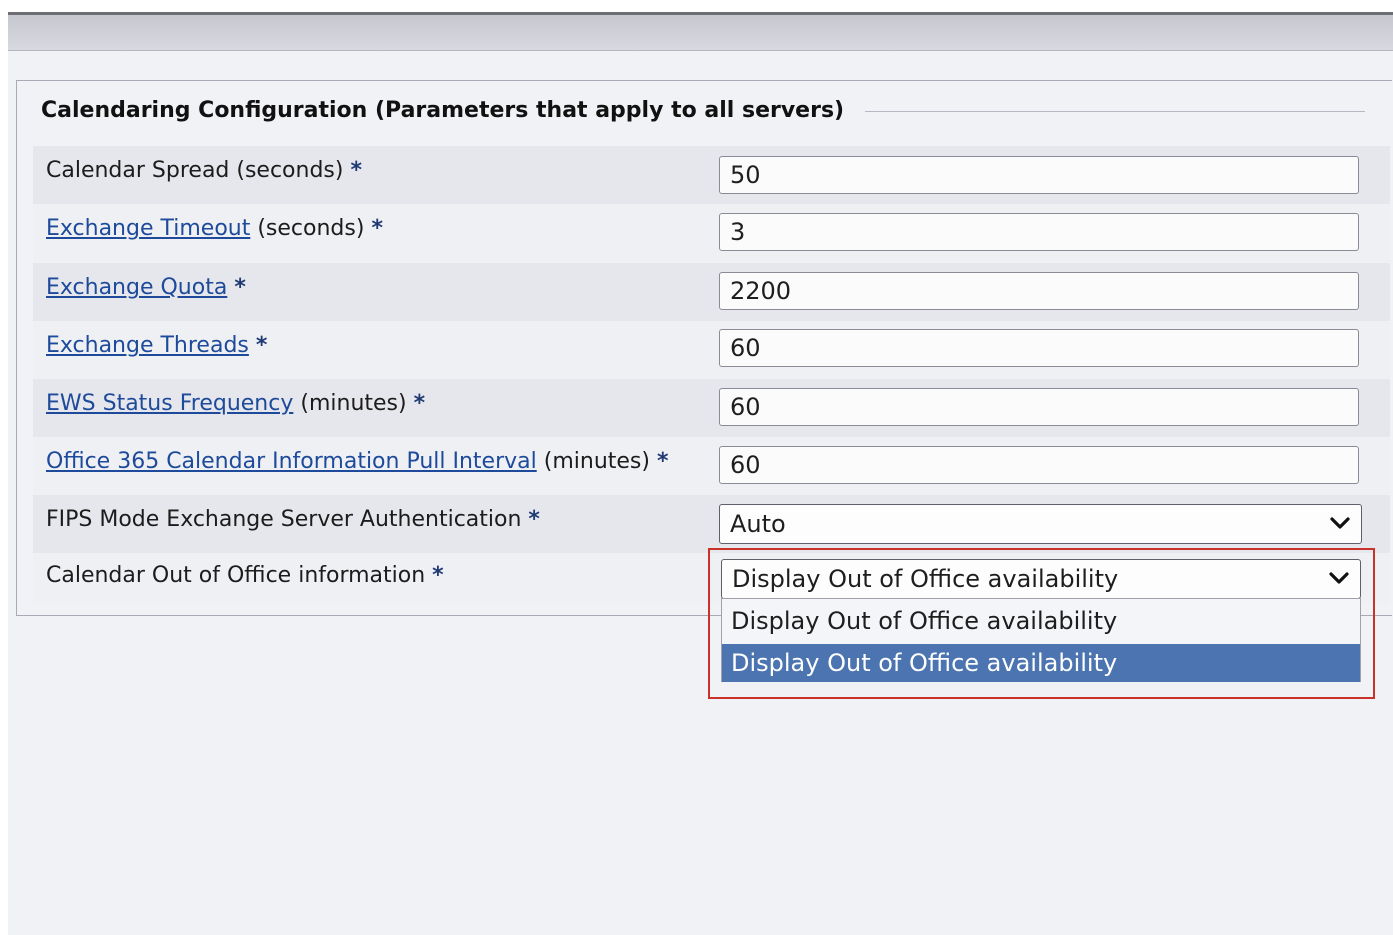 The image size is (1393, 935). What do you see at coordinates (239, 575) in the screenshot?
I see `out-of-office-label-text: Calendar Out of Office information` at bounding box center [239, 575].